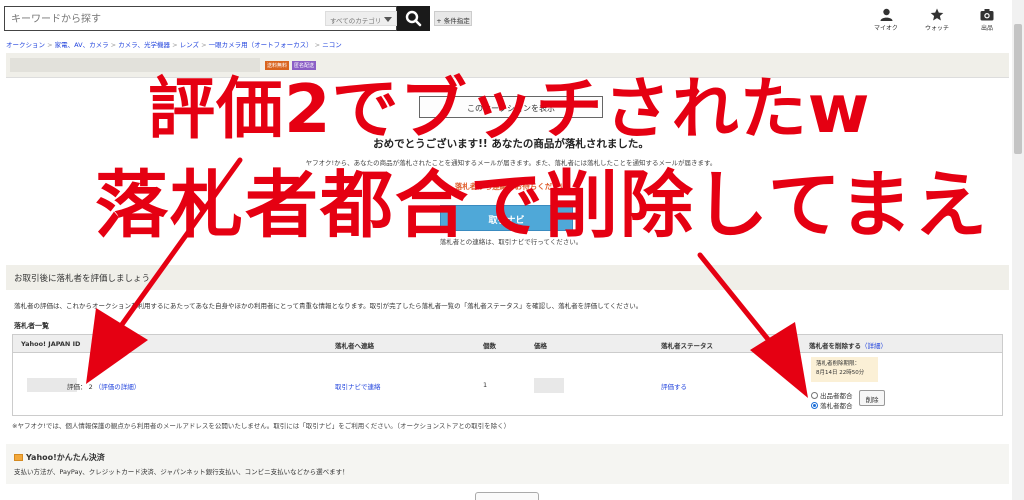  I want to click on overlay-caption-bottom: 落札者都合で削除してまえ, so click(542, 205).